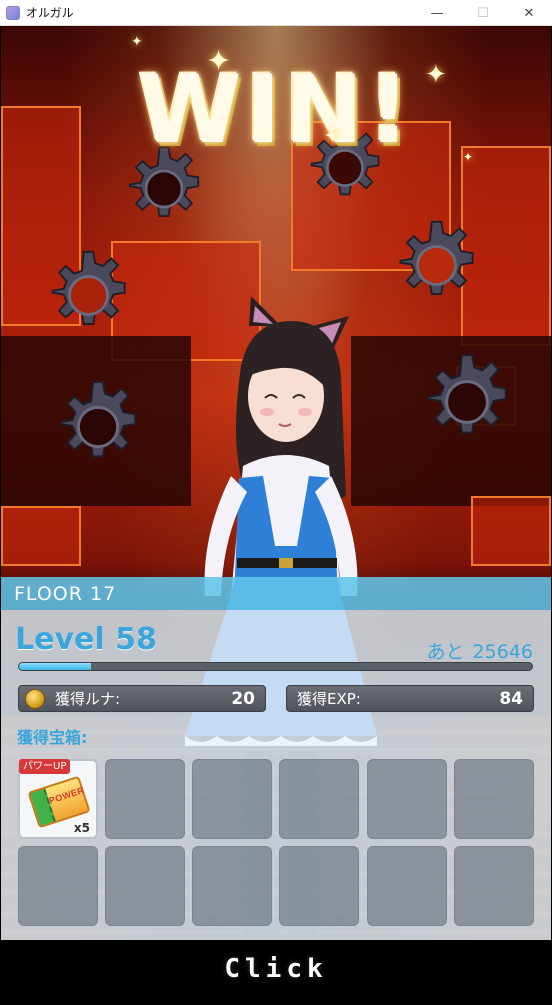 The width and height of the screenshot is (552, 1005). Describe the element at coordinates (55, 666) in the screenshot. I see `exp-progress-fill` at that location.